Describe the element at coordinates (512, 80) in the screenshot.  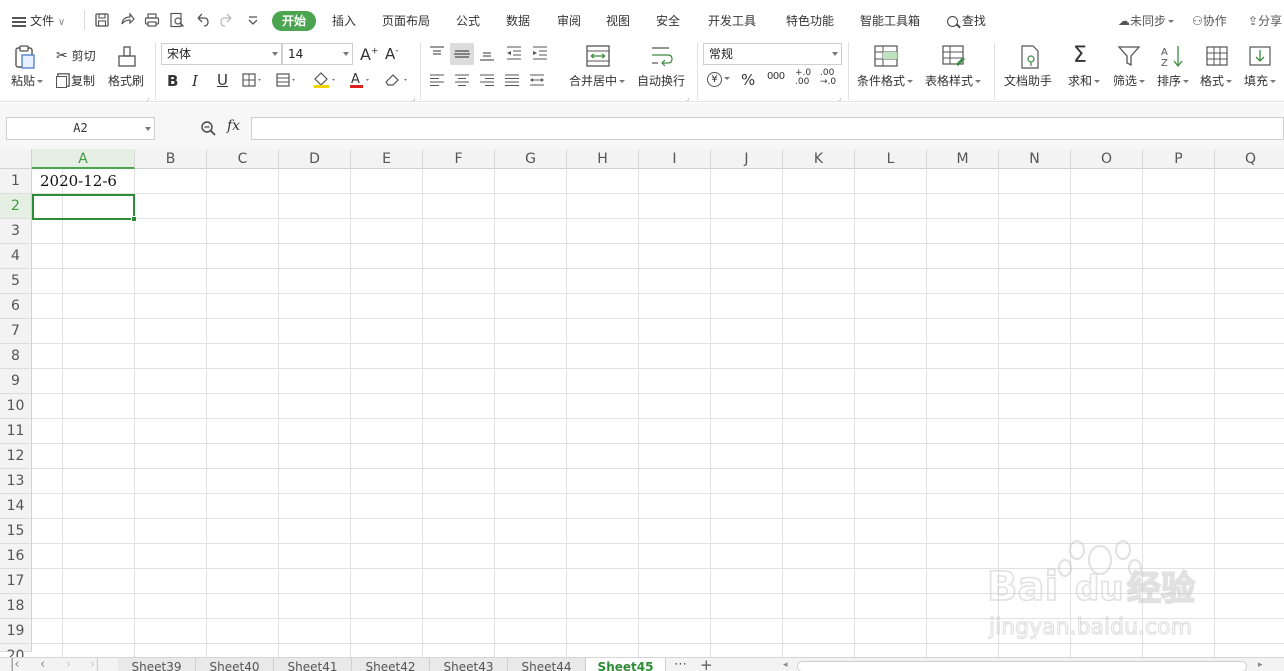
I see `justify-button` at that location.